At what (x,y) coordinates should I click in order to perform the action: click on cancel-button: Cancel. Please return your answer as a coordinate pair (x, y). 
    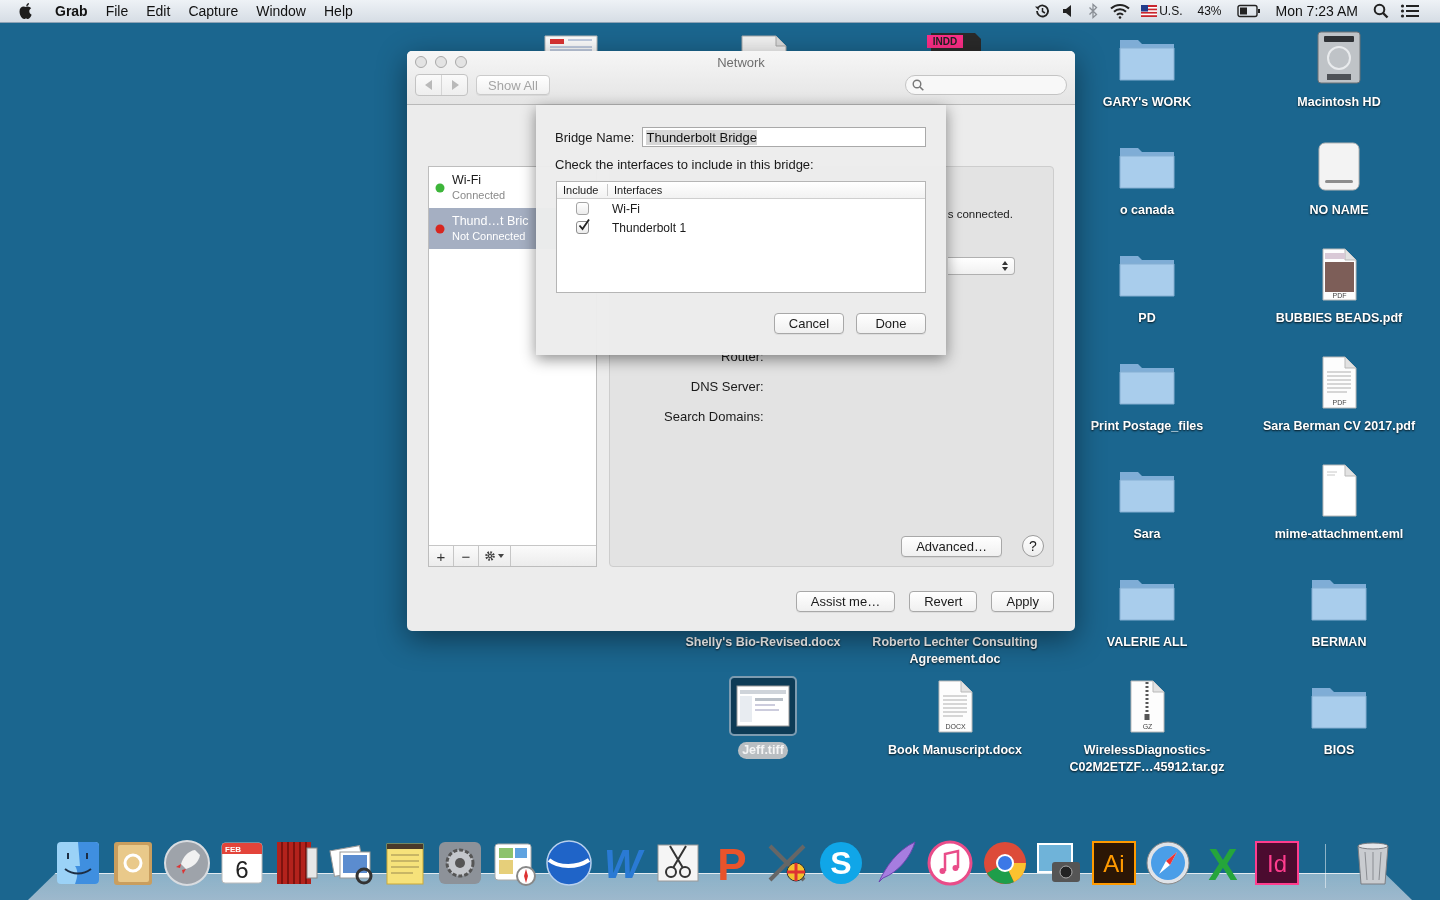
    Looking at the image, I should click on (809, 323).